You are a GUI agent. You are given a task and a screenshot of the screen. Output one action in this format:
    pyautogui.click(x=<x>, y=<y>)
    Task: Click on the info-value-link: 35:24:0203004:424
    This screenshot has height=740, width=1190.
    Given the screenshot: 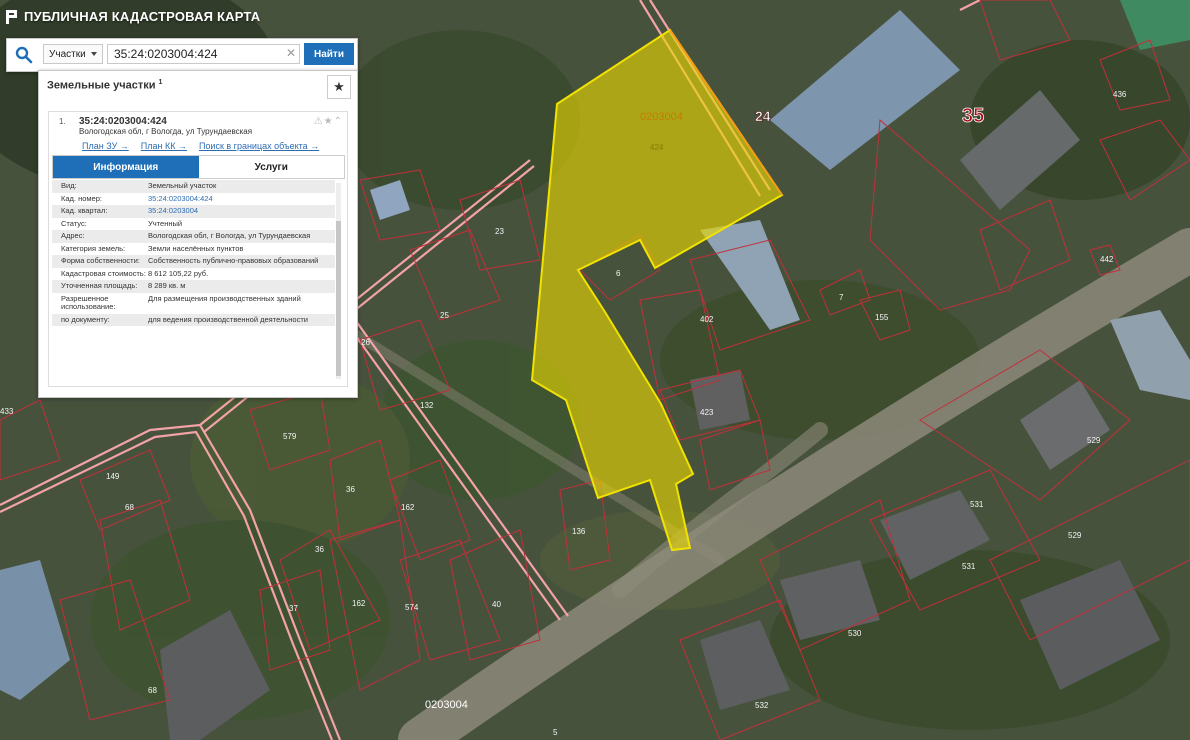 What is the action you would take?
    pyautogui.click(x=241, y=199)
    